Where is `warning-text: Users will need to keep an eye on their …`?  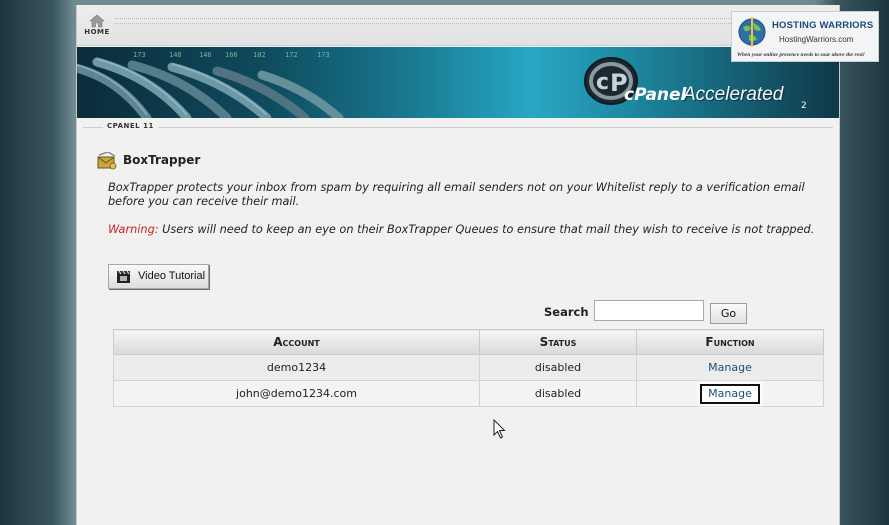
warning-text: Users will need to keep an eye on their … is located at coordinates (486, 229).